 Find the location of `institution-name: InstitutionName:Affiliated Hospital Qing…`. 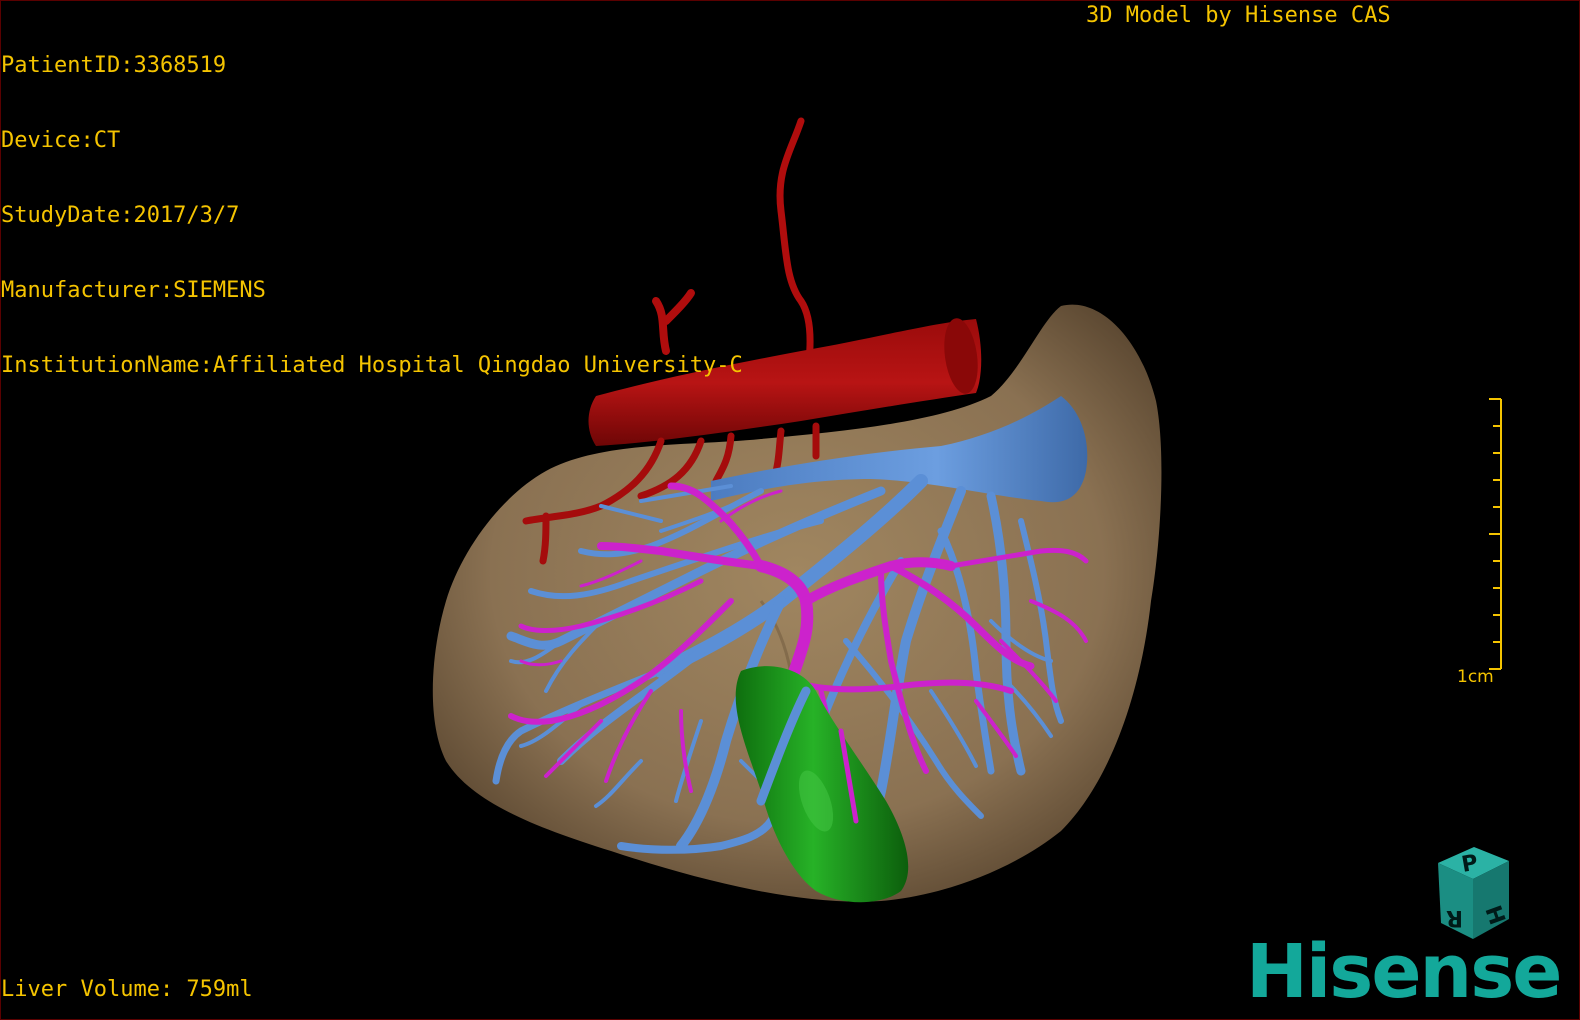

institution-name: InstitutionName:Affiliated Hospital Qing… is located at coordinates (372, 365).